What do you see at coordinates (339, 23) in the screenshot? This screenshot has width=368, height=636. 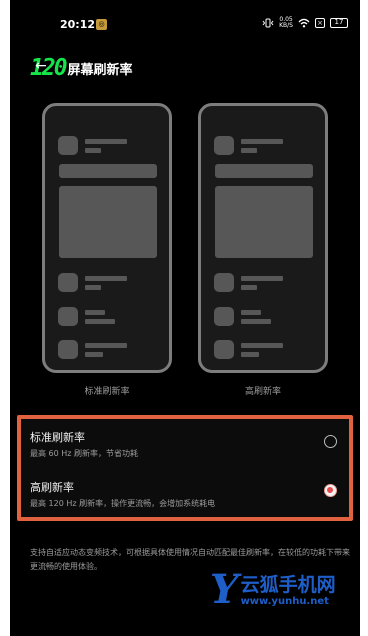 I see `battery-icon: 17` at bounding box center [339, 23].